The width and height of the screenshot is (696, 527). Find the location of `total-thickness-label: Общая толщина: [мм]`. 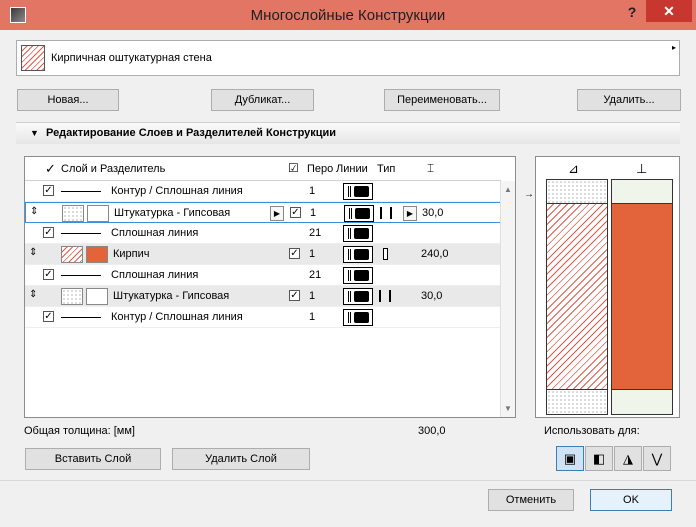

total-thickness-label: Общая толщина: [мм] is located at coordinates (79, 431).